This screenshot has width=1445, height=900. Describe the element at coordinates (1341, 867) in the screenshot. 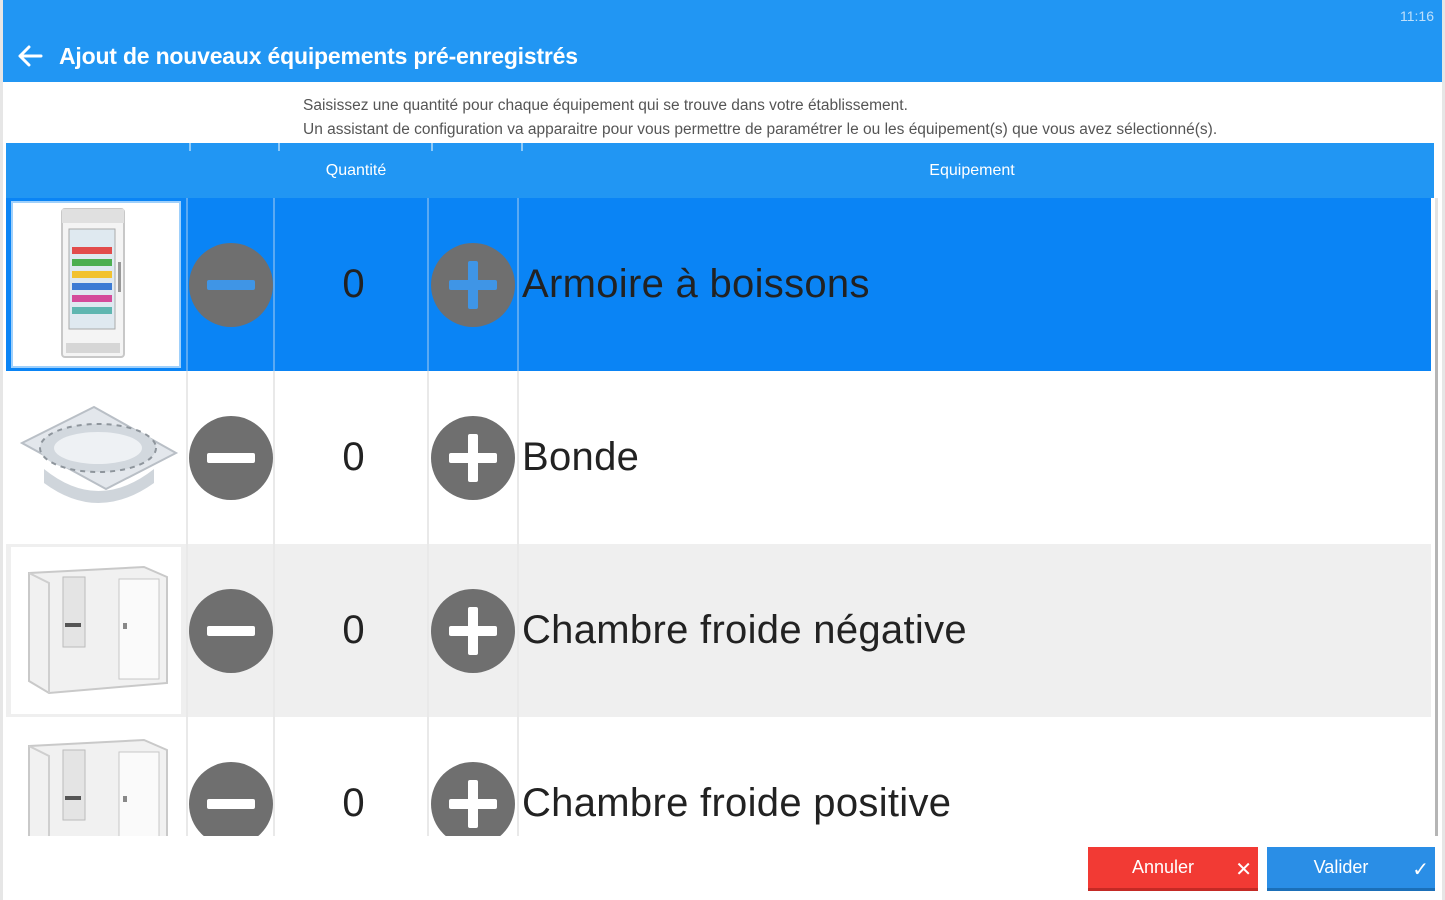

I see `validate-button-label: Valider` at that location.